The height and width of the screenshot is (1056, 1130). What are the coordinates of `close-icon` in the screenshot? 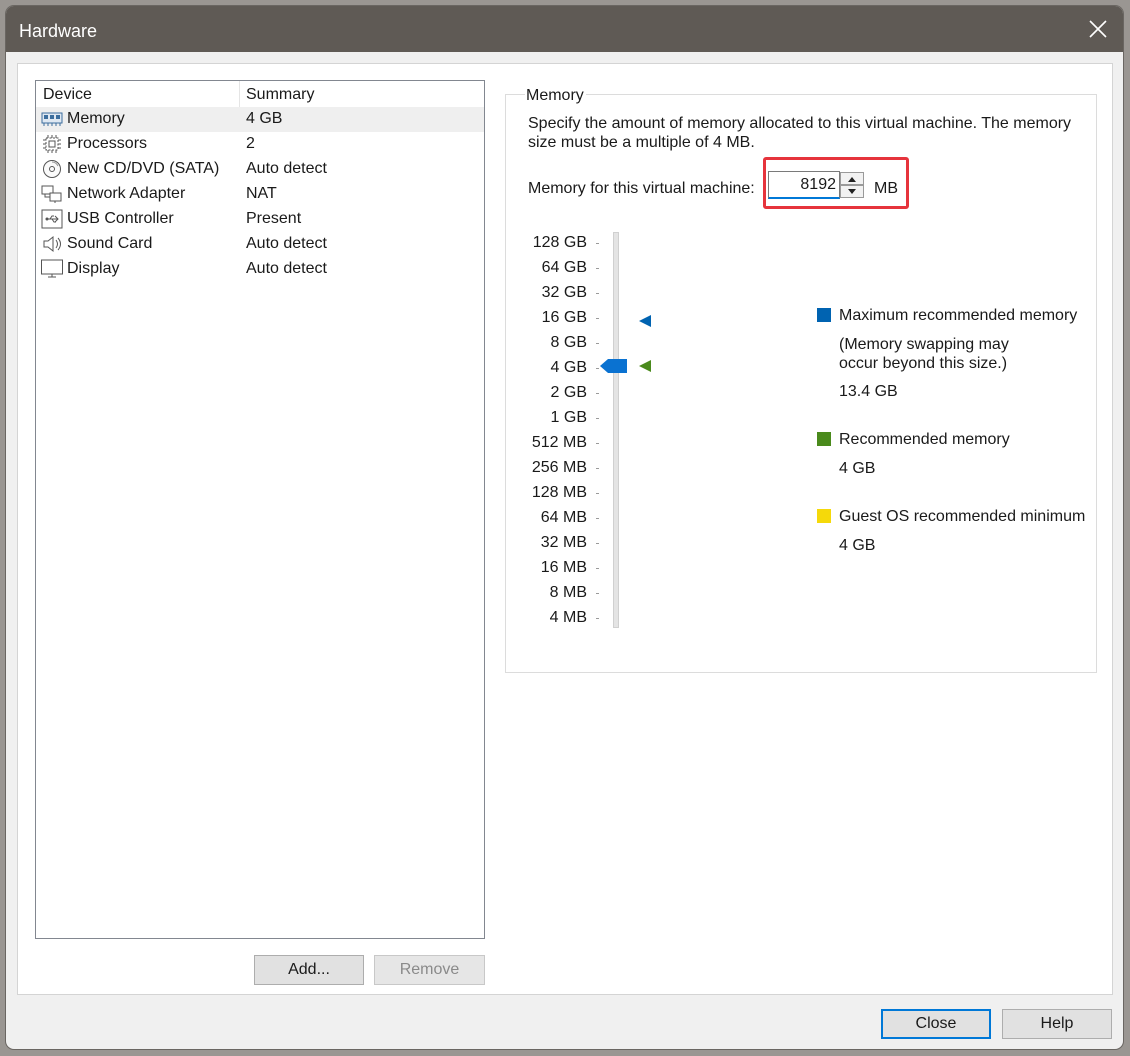 It's located at (1098, 29).